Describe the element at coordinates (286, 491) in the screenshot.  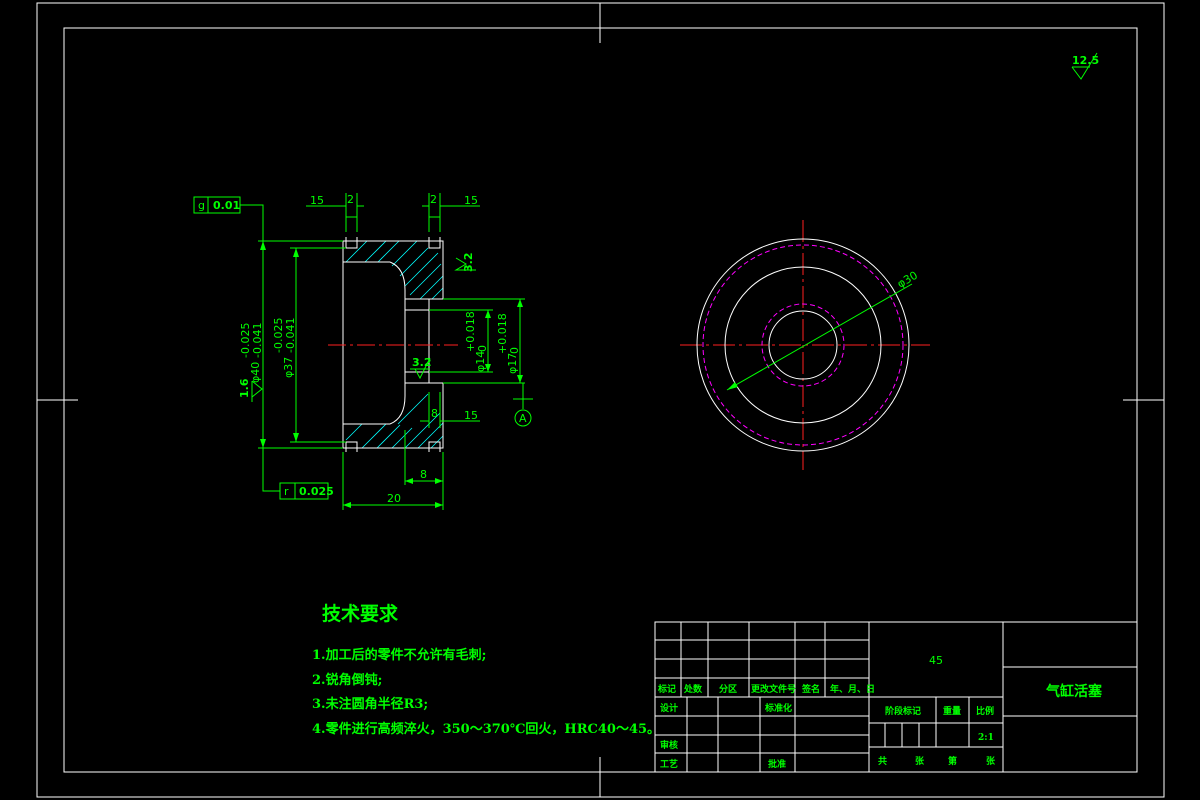
I see `tol-bottom-symbol: r` at that location.